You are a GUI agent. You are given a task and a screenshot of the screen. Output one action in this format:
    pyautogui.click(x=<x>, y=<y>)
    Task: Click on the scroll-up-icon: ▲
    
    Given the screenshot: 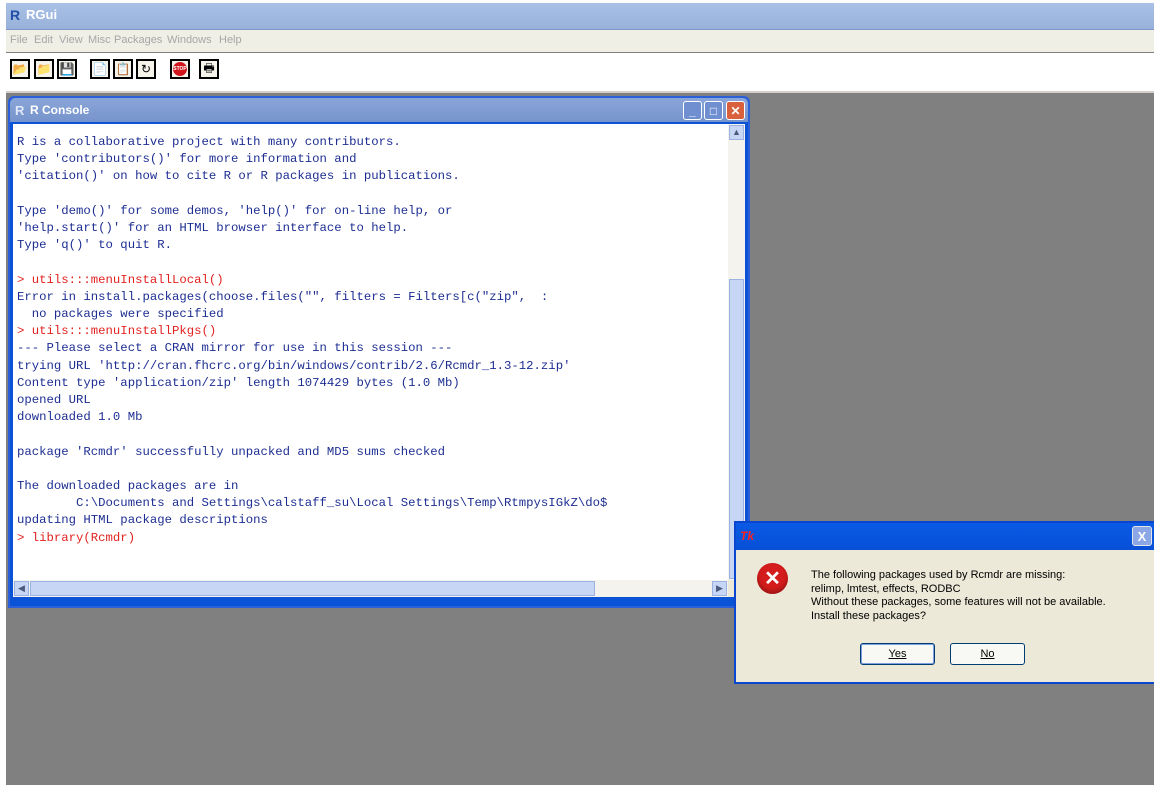 What is the action you would take?
    pyautogui.click(x=736, y=132)
    